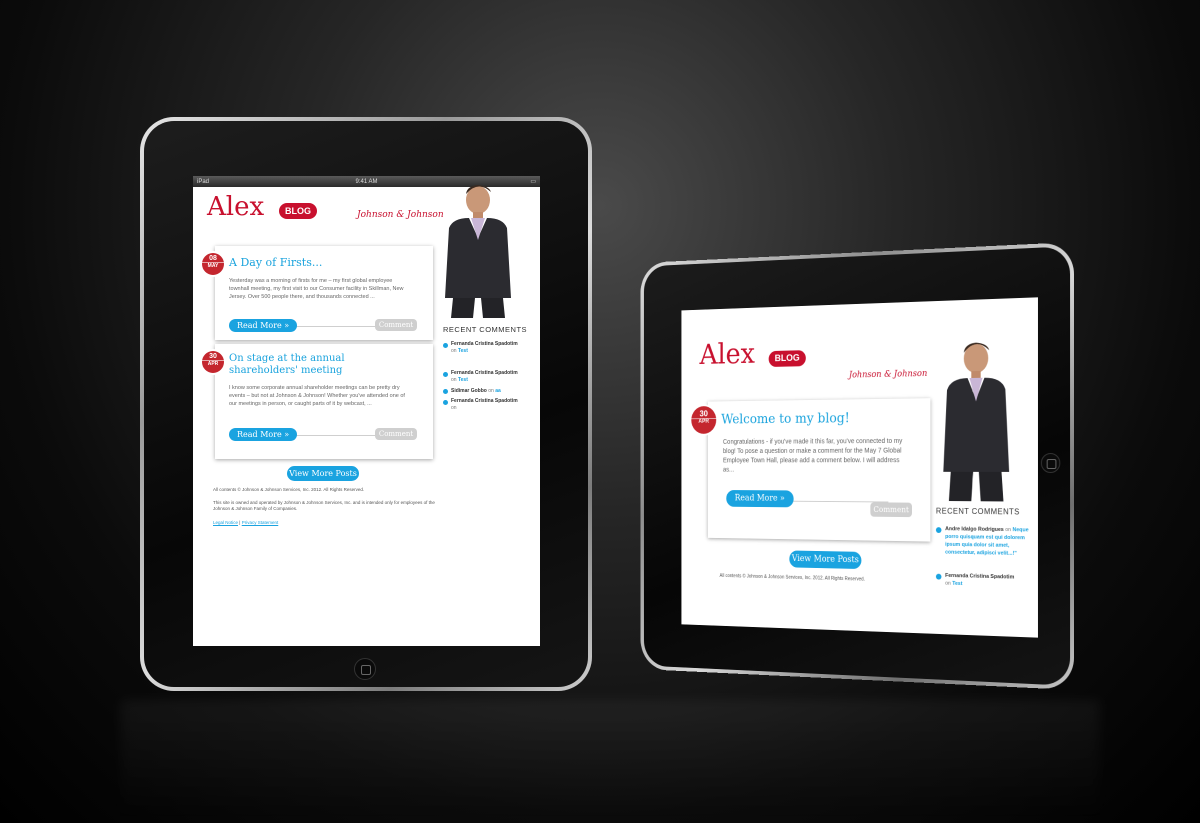 The width and height of the screenshot is (1200, 823). What do you see at coordinates (498, 391) in the screenshot?
I see `comment-post-link: aa` at bounding box center [498, 391].